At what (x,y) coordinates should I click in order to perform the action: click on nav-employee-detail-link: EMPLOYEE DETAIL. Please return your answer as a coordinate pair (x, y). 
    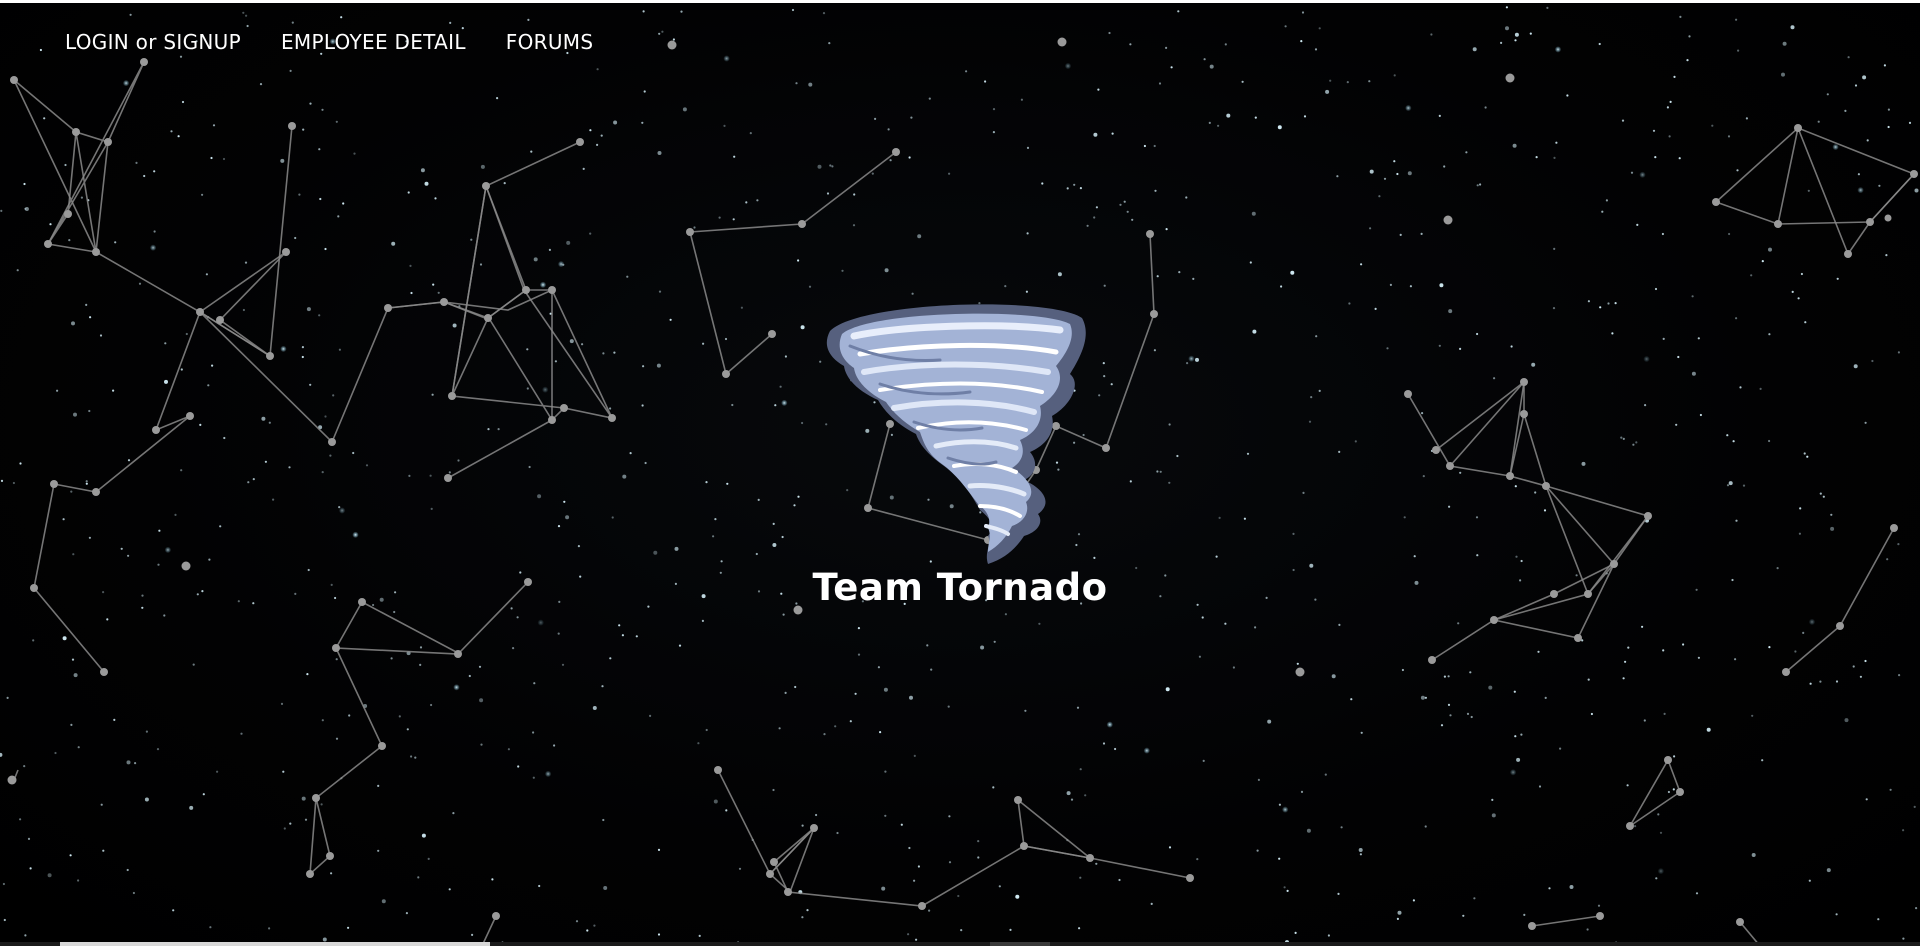
    Looking at the image, I should click on (373, 42).